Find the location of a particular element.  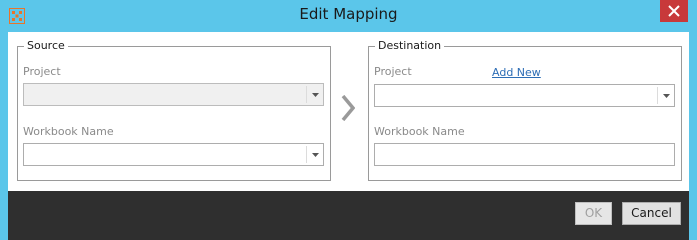

destination-project-label: Project is located at coordinates (393, 71).